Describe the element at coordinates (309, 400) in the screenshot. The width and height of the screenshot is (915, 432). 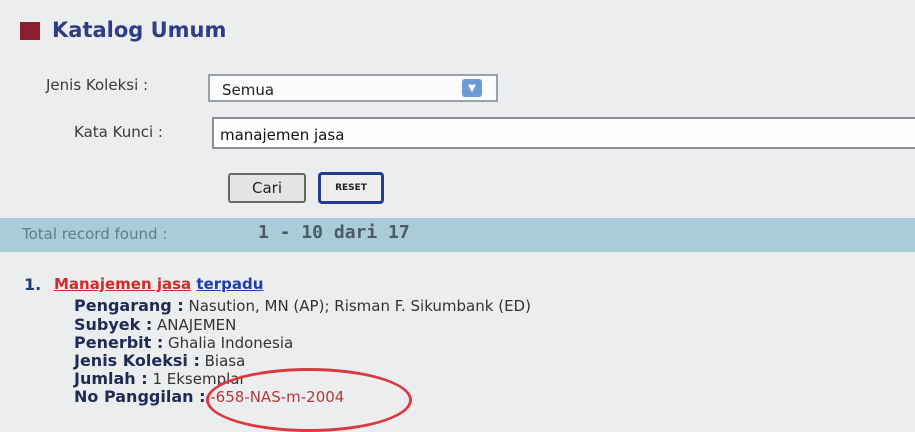
I see `annotation-circle` at that location.